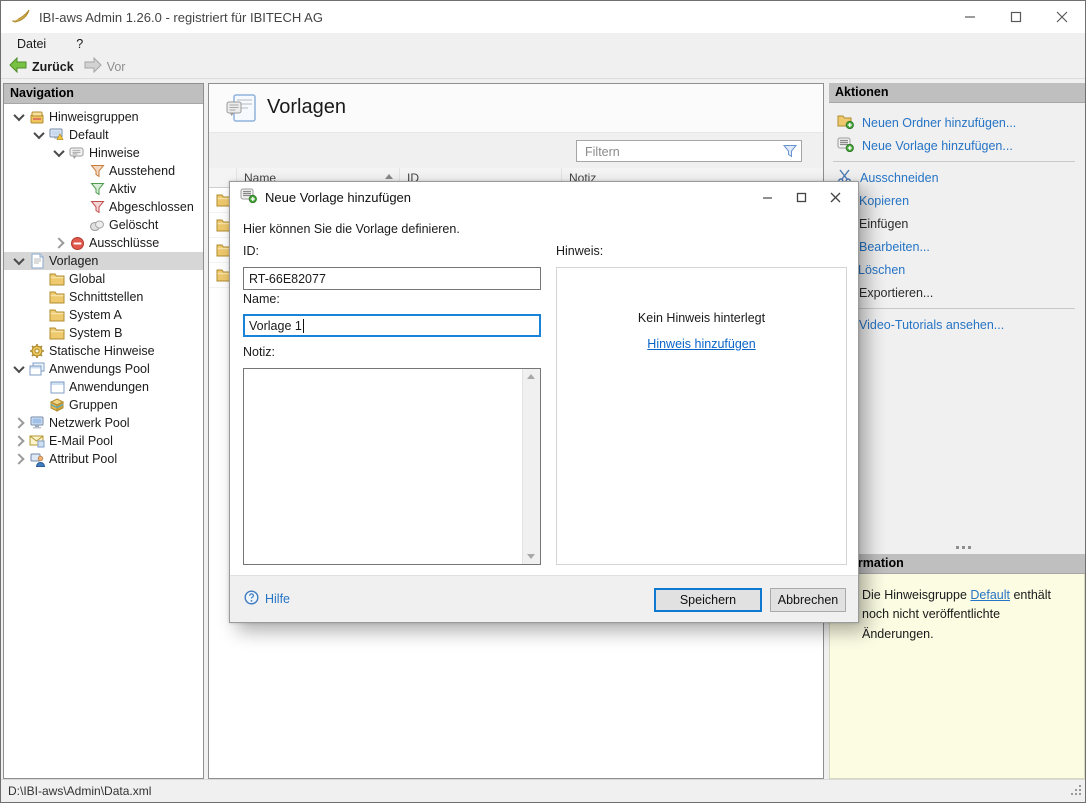  What do you see at coordinates (259, 352) in the screenshot?
I see `notiz-label: Notiz:` at bounding box center [259, 352].